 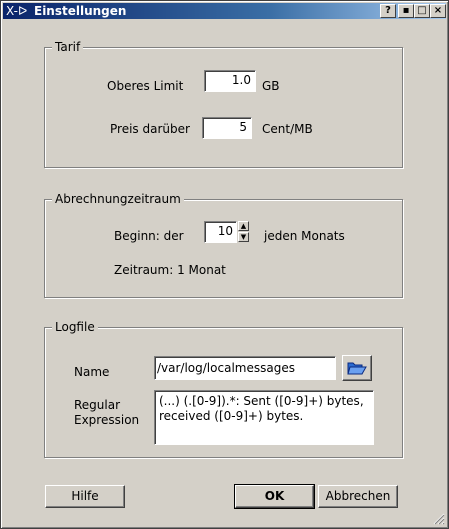 What do you see at coordinates (118, 199) in the screenshot?
I see `billing-period-legend: Abrechnungzeitraum` at bounding box center [118, 199].